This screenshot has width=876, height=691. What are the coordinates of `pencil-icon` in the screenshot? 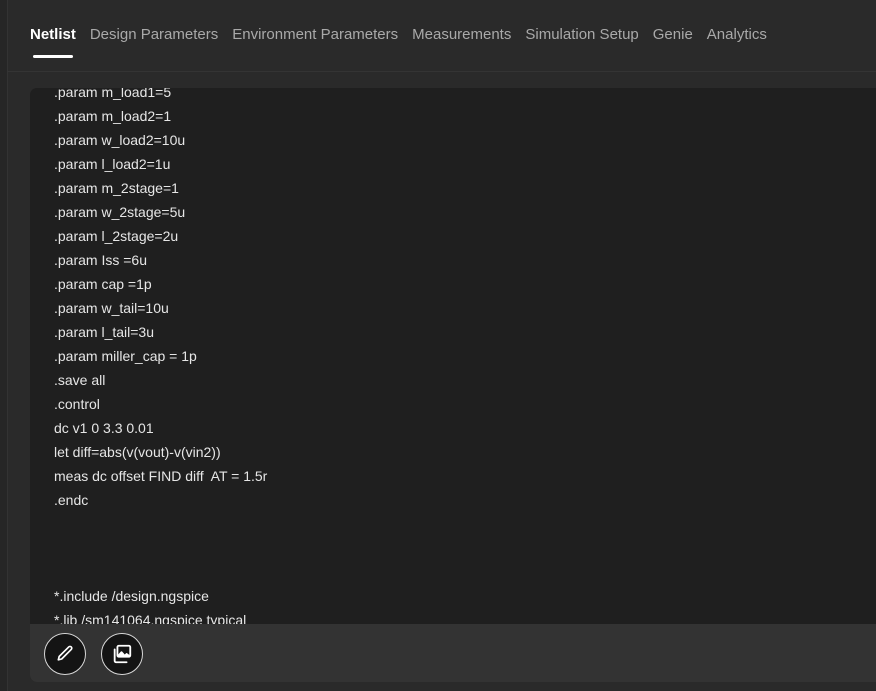 It's located at (65, 654).